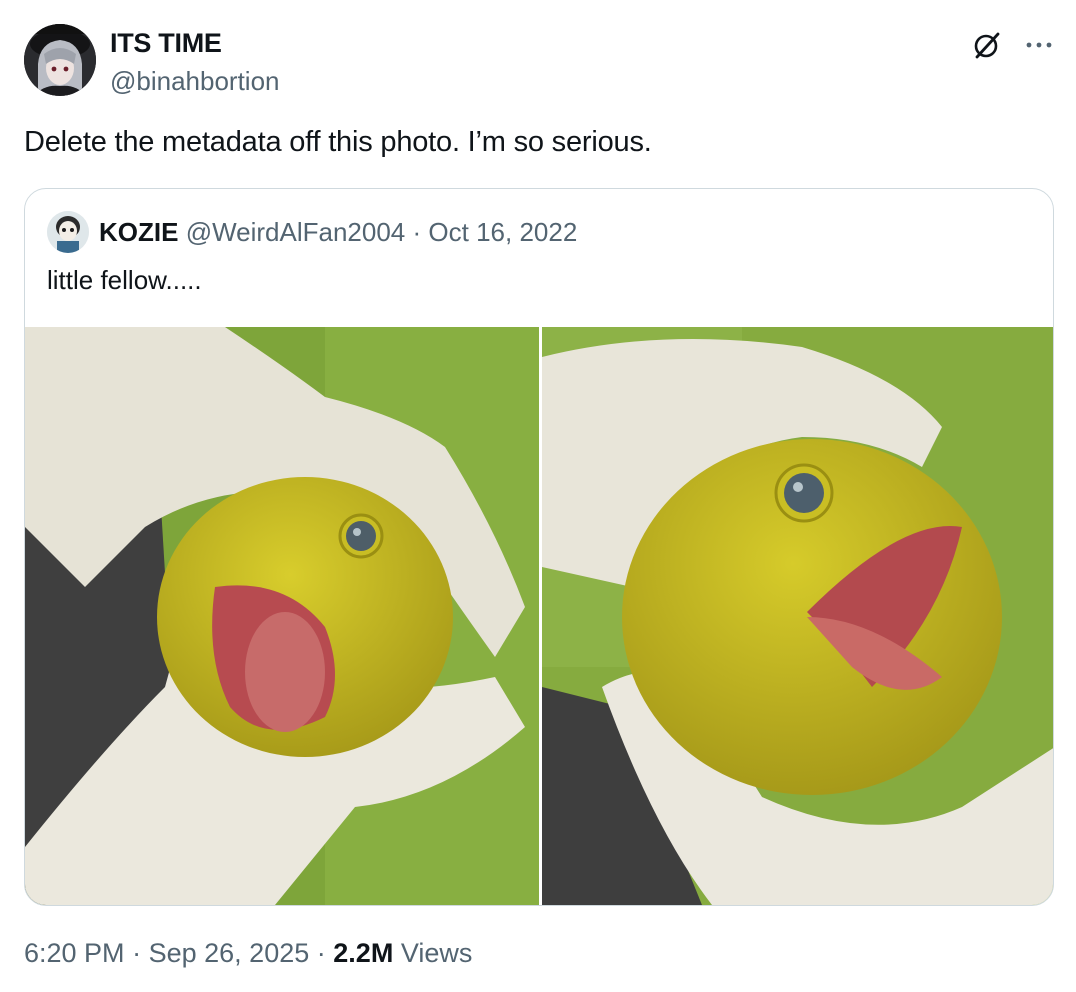 The width and height of the screenshot is (1076, 992). Describe the element at coordinates (296, 232) in the screenshot. I see `quoted-handle: @WeirdAlFan2004` at that location.